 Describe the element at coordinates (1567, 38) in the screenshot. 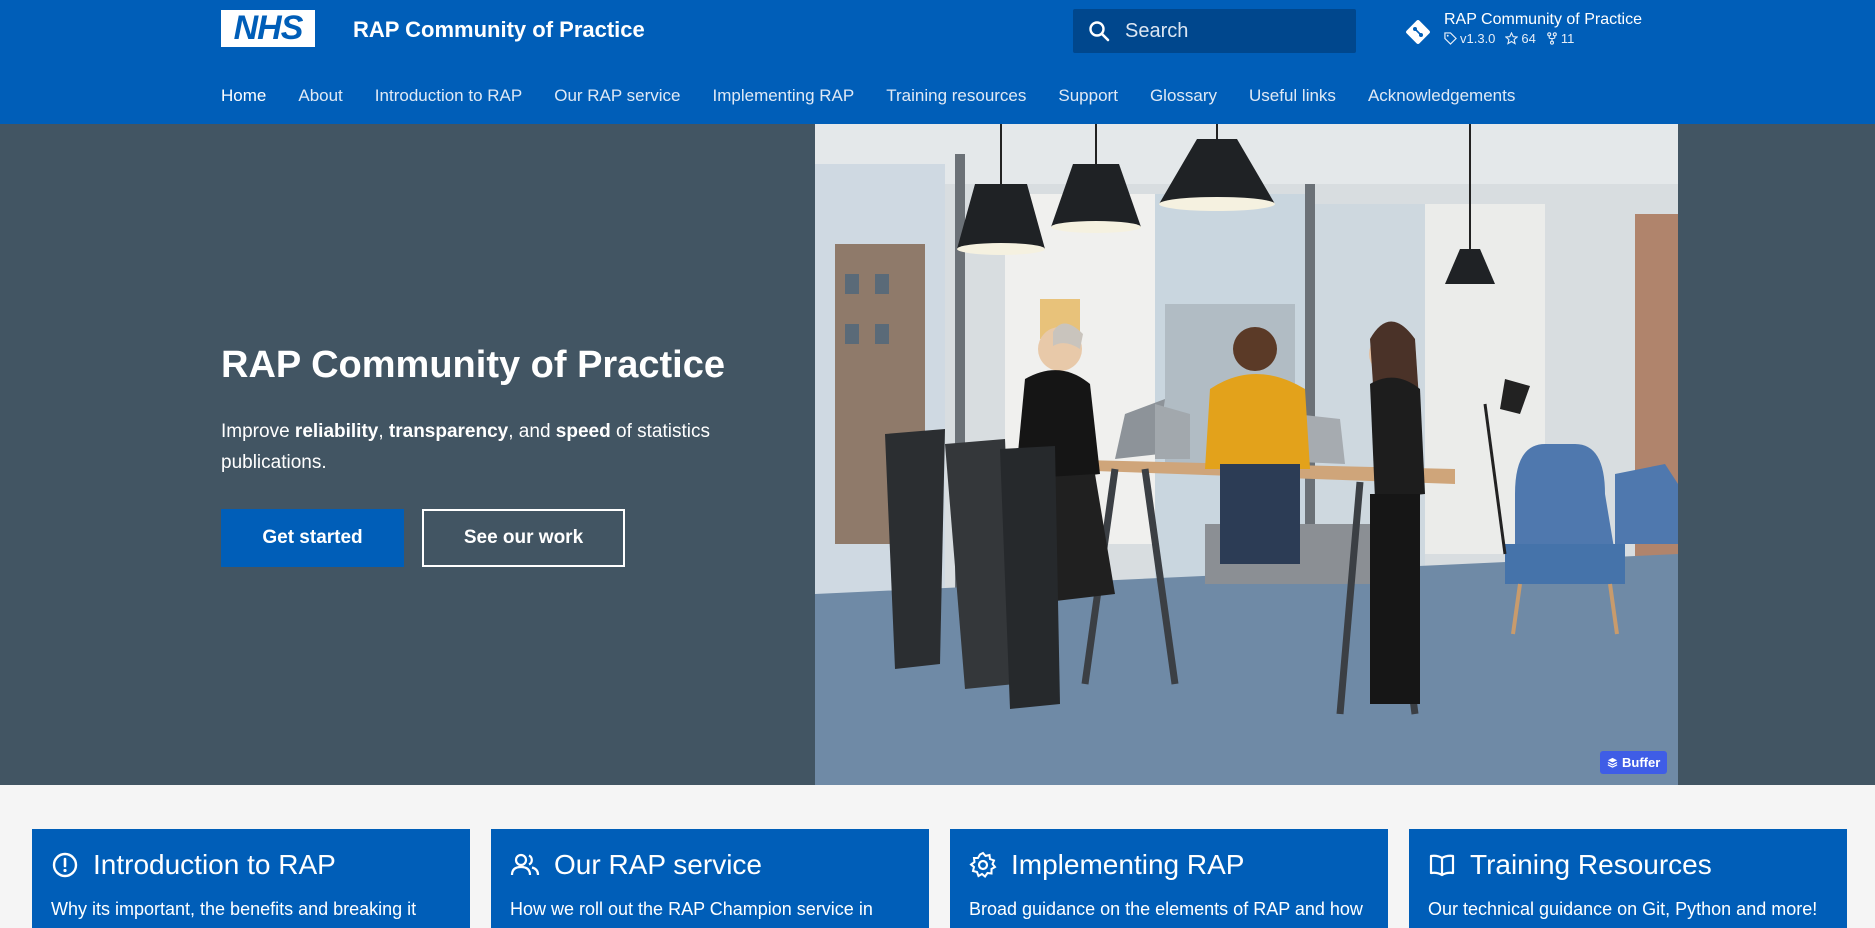

I see `repo-forks-text: 11` at that location.